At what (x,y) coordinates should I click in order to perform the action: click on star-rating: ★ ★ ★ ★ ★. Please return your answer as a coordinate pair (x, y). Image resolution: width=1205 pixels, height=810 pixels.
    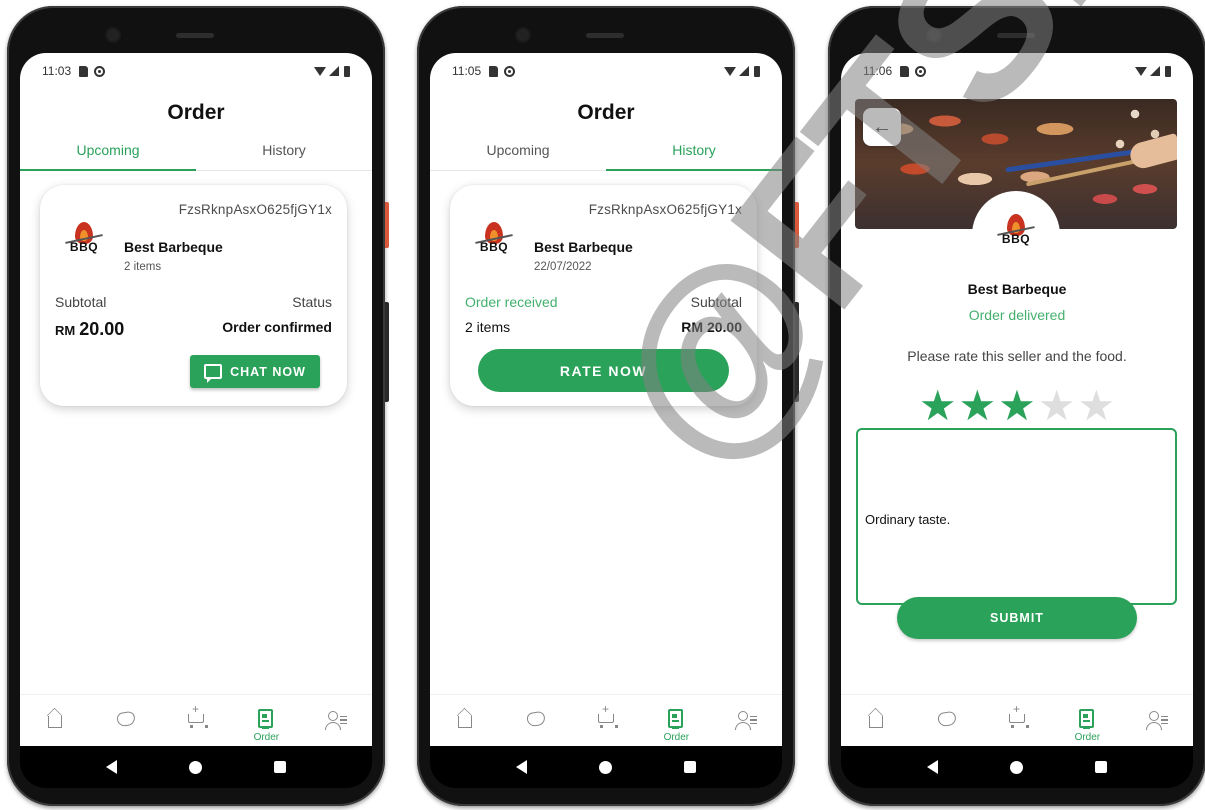
    Looking at the image, I should click on (1017, 406).